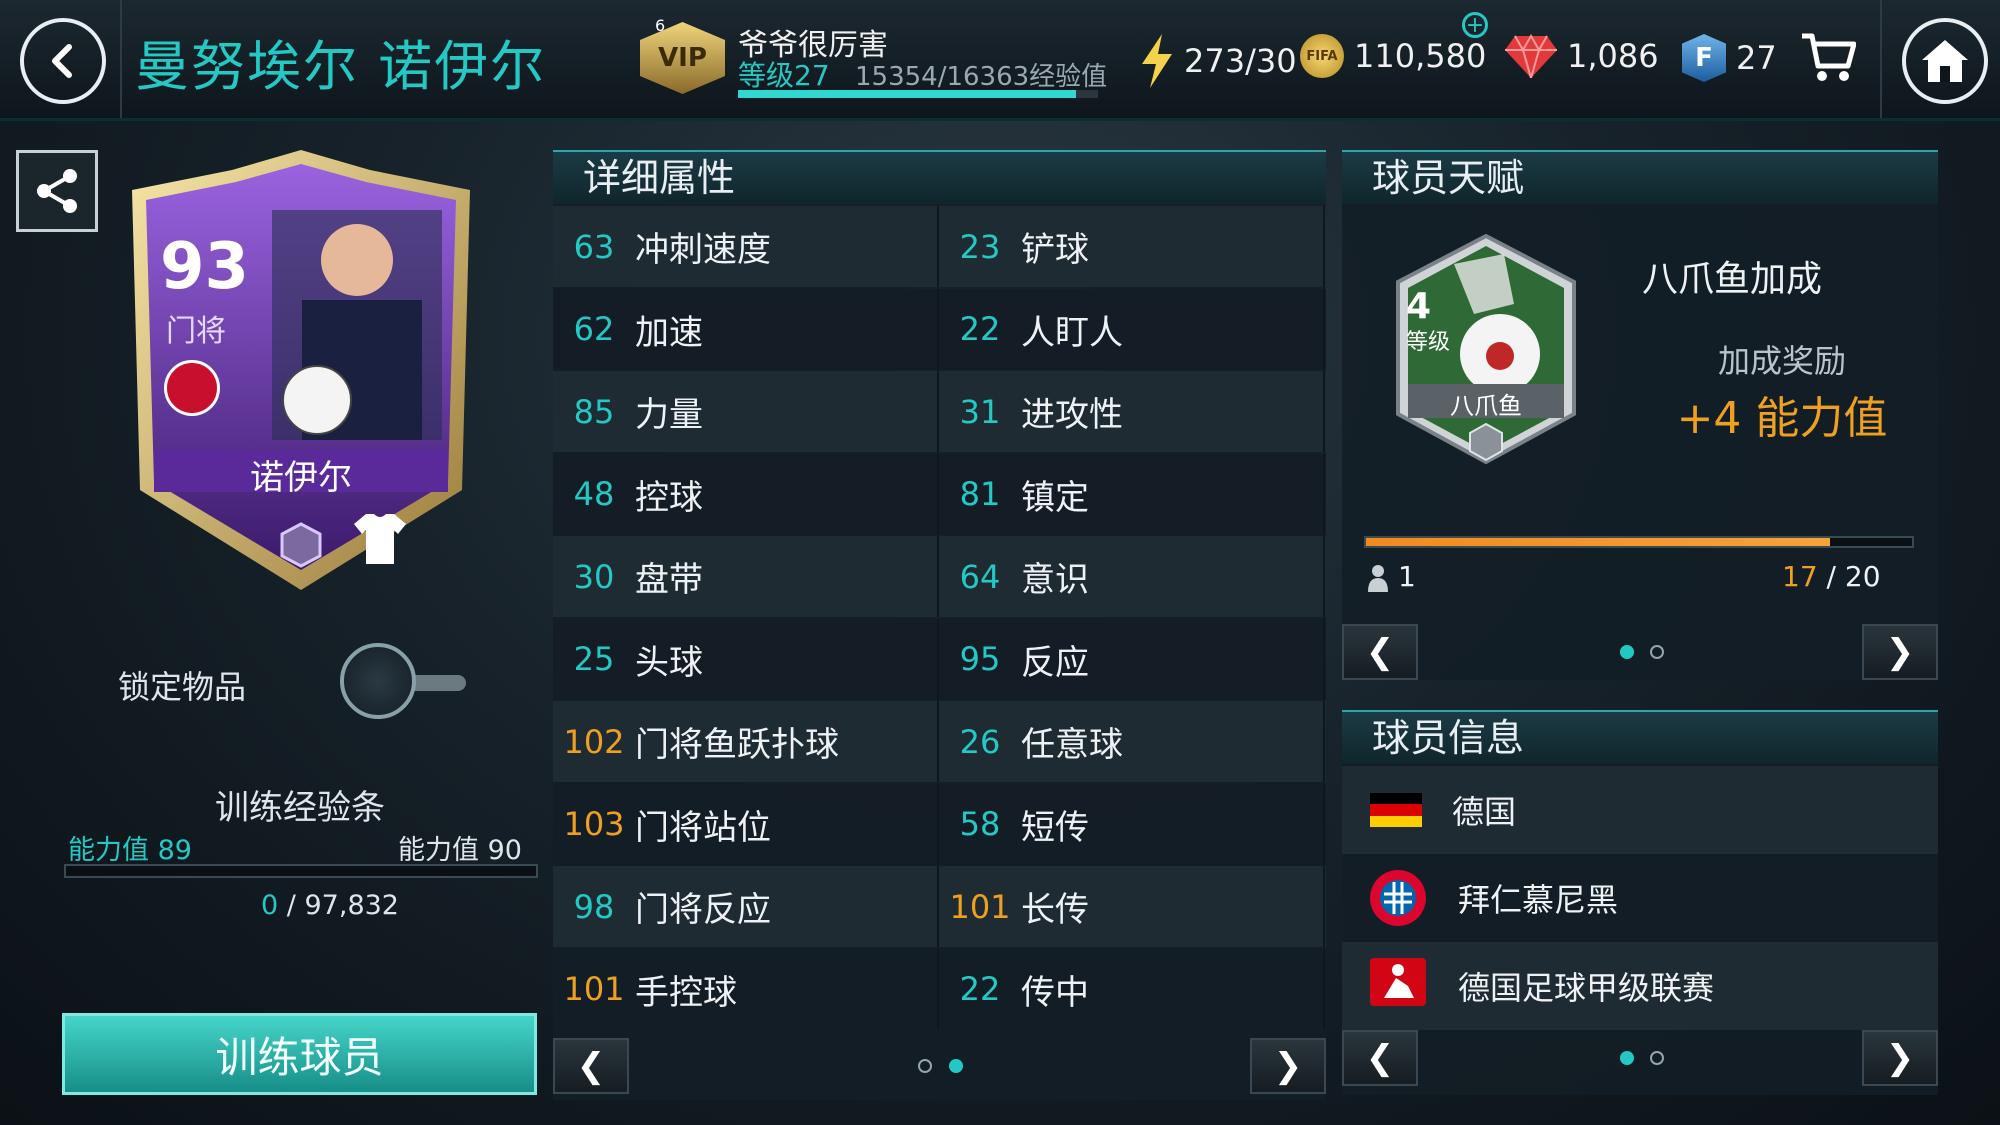  I want to click on attribute-name: 任意球, so click(1072, 745).